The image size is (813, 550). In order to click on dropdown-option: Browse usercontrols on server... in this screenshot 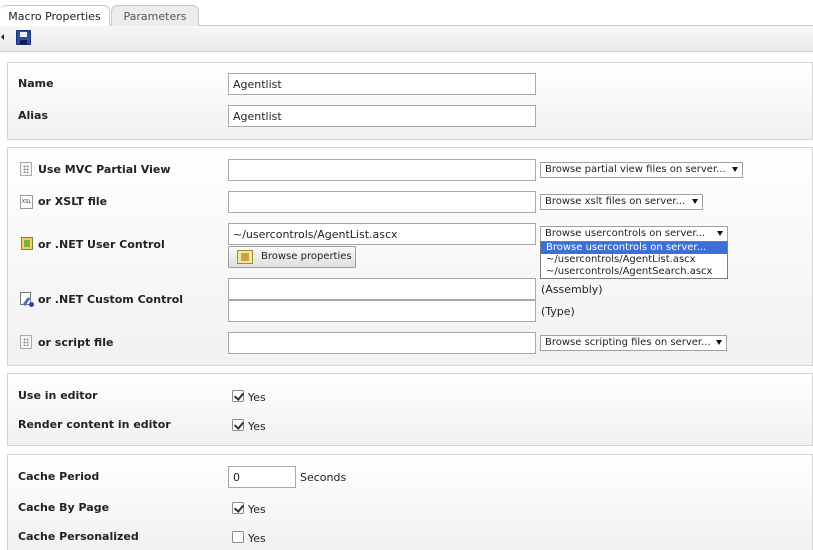, I will do `click(634, 248)`.